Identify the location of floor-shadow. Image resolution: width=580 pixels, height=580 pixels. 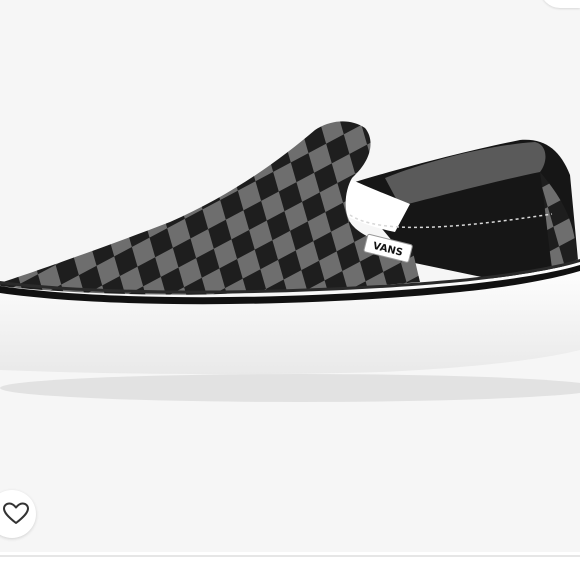
(290, 388).